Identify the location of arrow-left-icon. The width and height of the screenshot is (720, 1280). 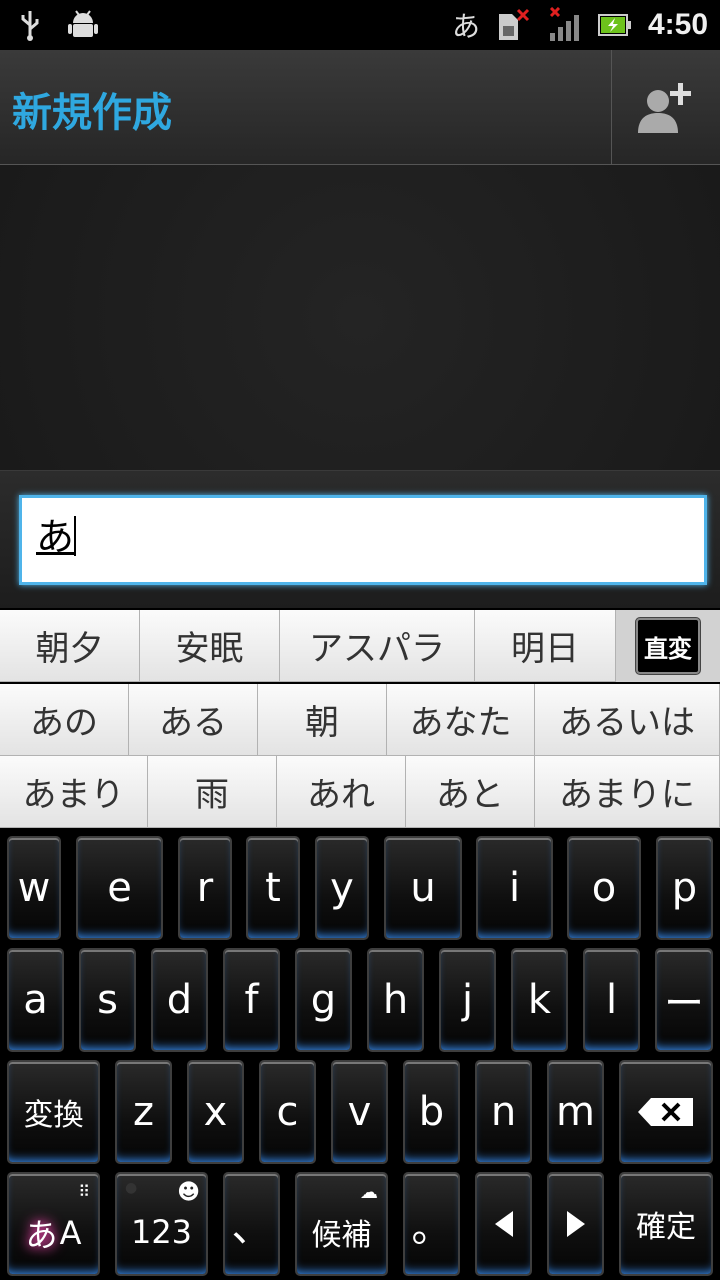
(503, 1224).